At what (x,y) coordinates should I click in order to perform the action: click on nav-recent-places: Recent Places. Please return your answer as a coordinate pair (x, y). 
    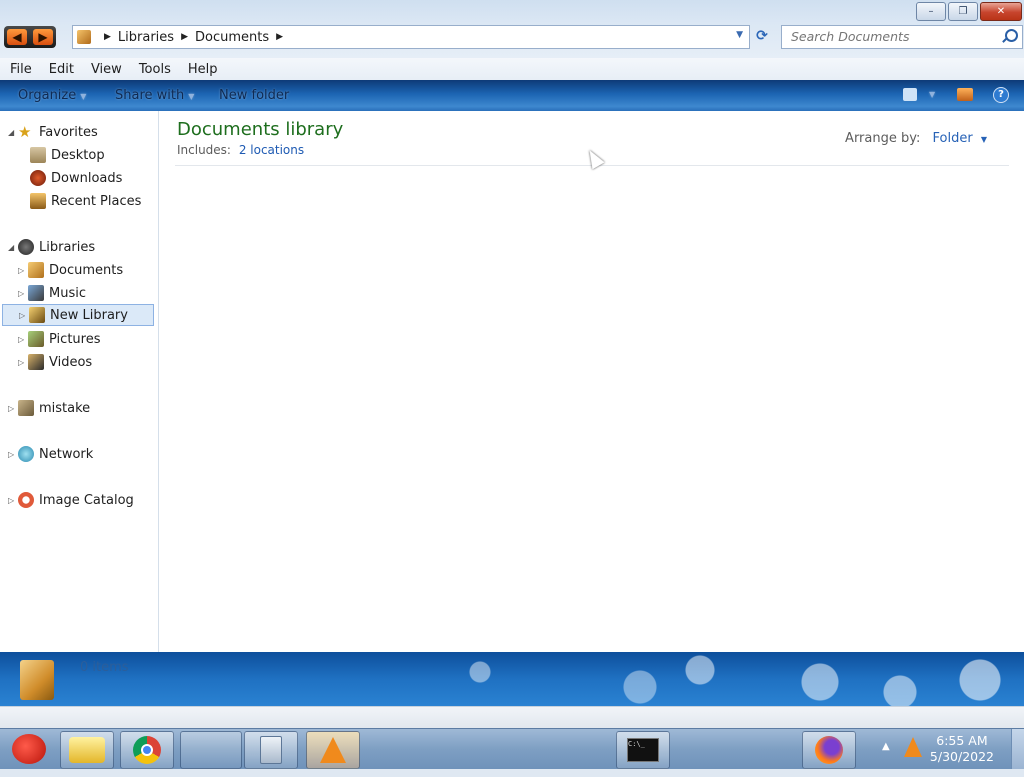
    Looking at the image, I should click on (85, 201).